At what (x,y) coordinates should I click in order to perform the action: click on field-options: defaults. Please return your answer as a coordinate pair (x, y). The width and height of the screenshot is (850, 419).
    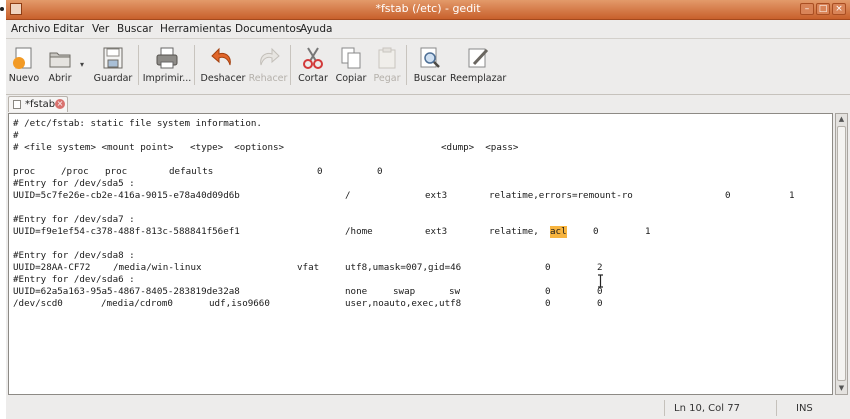
    Looking at the image, I should click on (191, 171).